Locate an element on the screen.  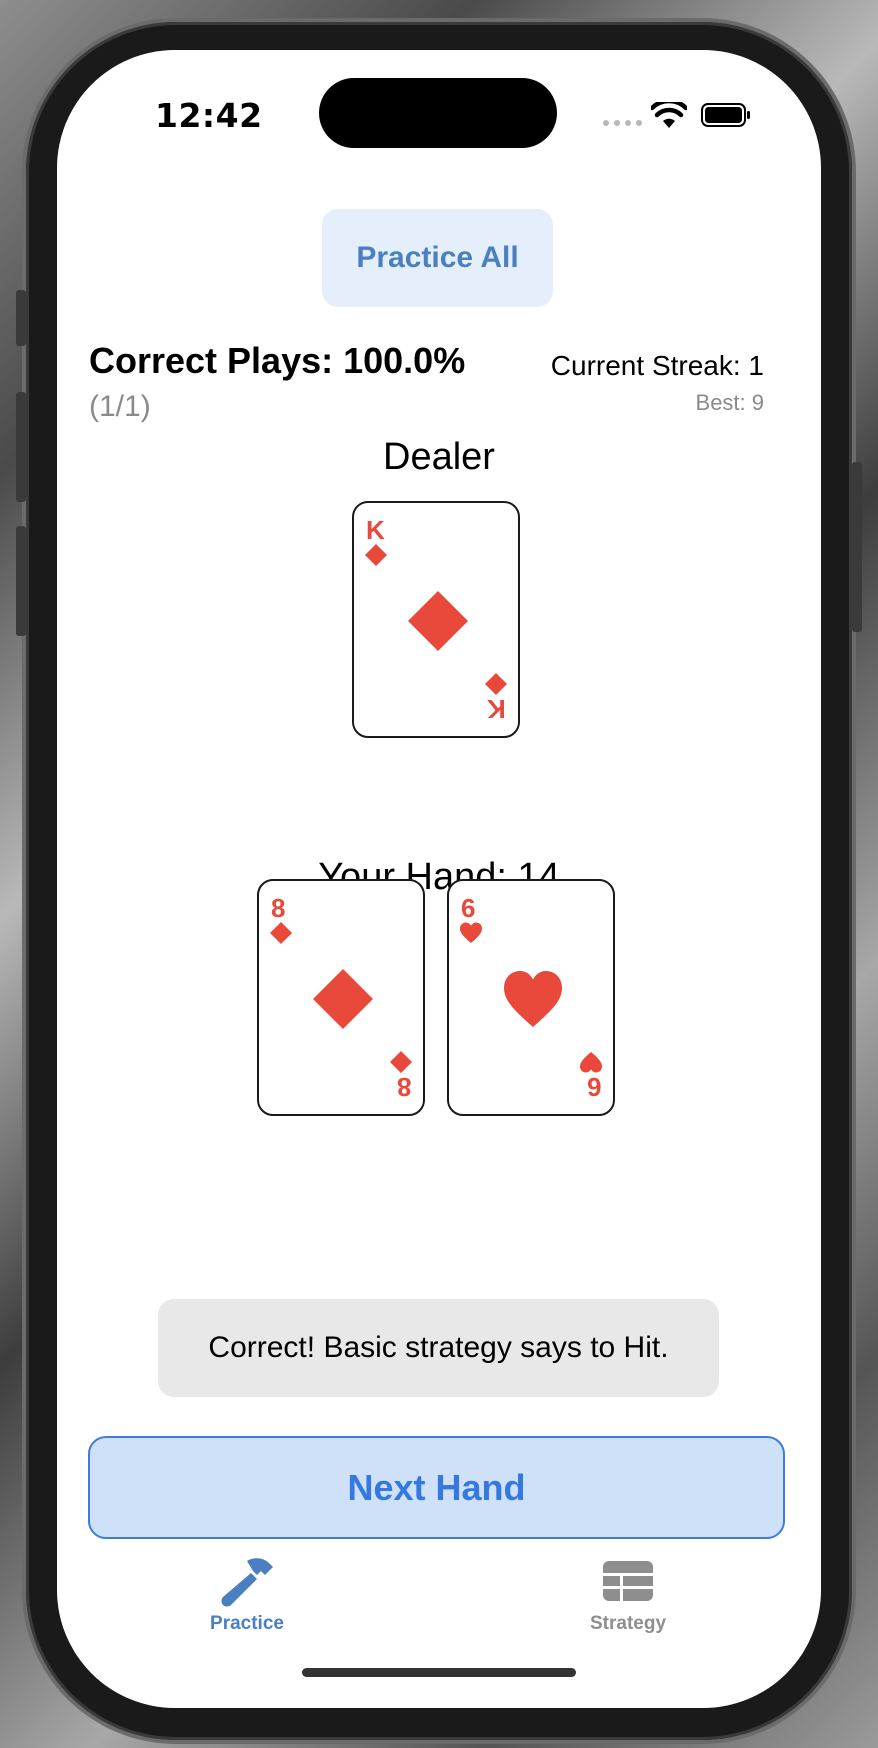
dealer-card: K K is located at coordinates (436, 619).